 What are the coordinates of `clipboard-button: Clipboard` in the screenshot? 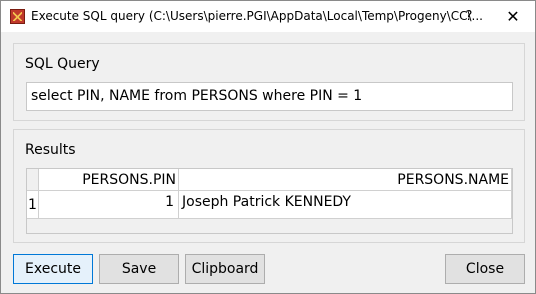 It's located at (225, 269).